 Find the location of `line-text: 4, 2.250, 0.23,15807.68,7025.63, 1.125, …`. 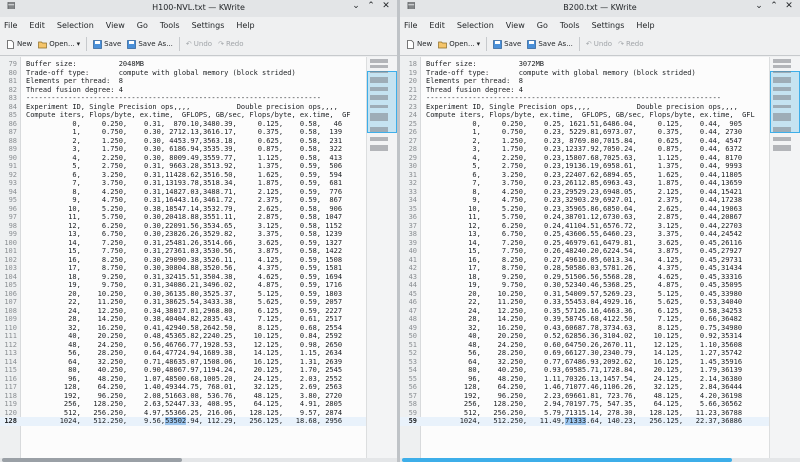

line-text: 4, 2.250, 0.23,15807.68,7025.63, 1.125, … is located at coordinates (584, 158).